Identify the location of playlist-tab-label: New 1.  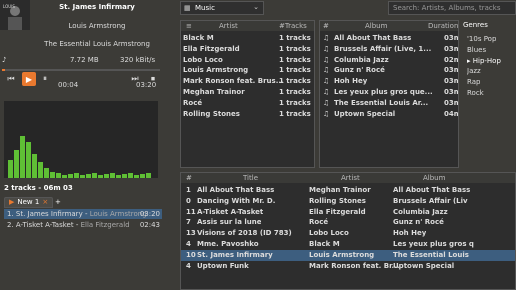
(28, 202).